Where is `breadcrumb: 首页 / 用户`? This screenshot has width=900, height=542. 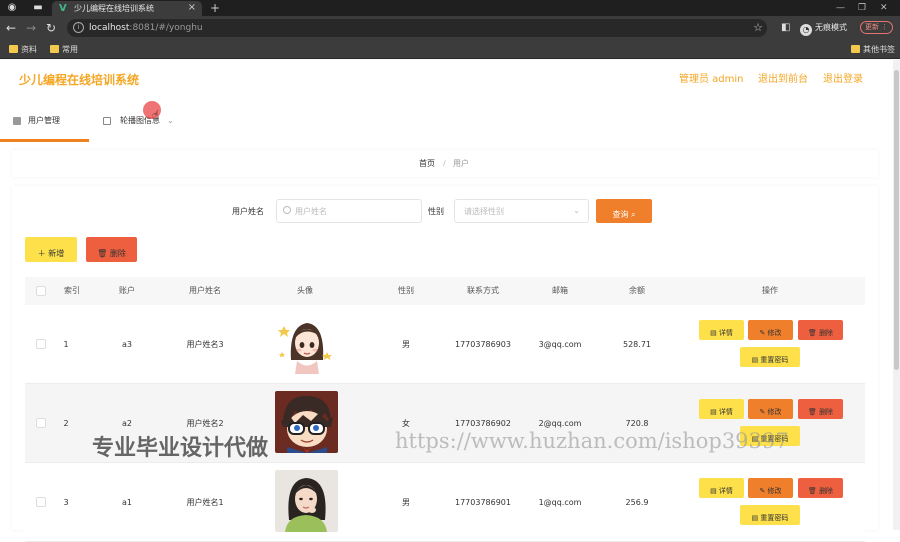
breadcrumb: 首页 / 用户 is located at coordinates (445, 163).